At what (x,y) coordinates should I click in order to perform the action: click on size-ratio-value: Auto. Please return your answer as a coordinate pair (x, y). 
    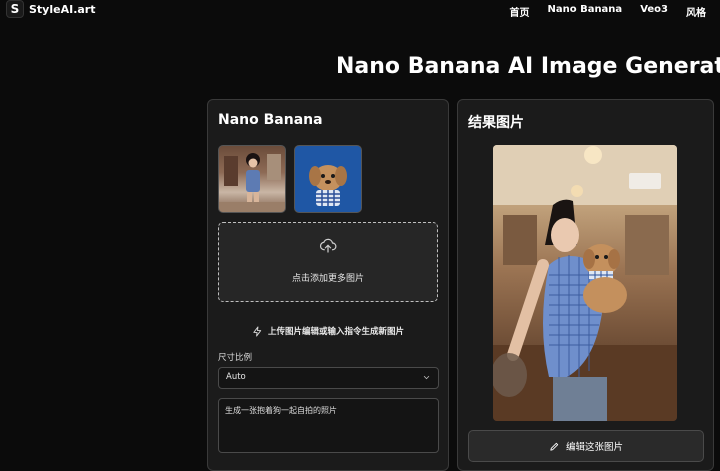
    Looking at the image, I should click on (236, 377).